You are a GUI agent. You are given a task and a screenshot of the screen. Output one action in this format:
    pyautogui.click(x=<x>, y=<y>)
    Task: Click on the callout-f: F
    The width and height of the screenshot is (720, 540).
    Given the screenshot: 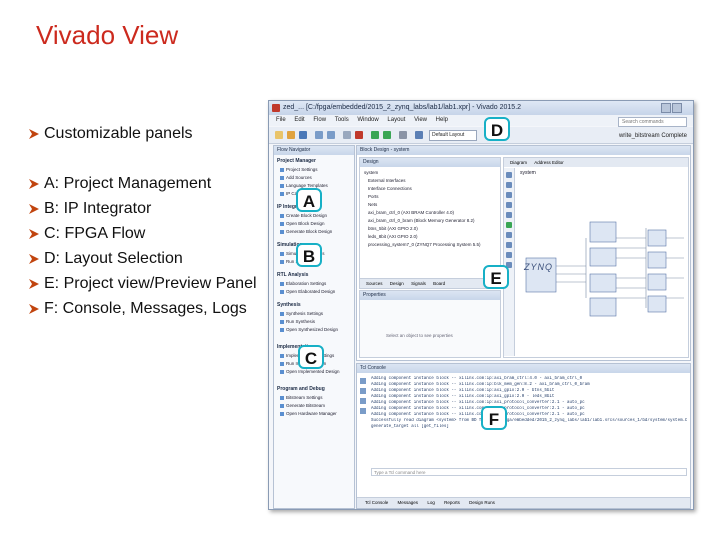 What is the action you would take?
    pyautogui.click(x=494, y=418)
    